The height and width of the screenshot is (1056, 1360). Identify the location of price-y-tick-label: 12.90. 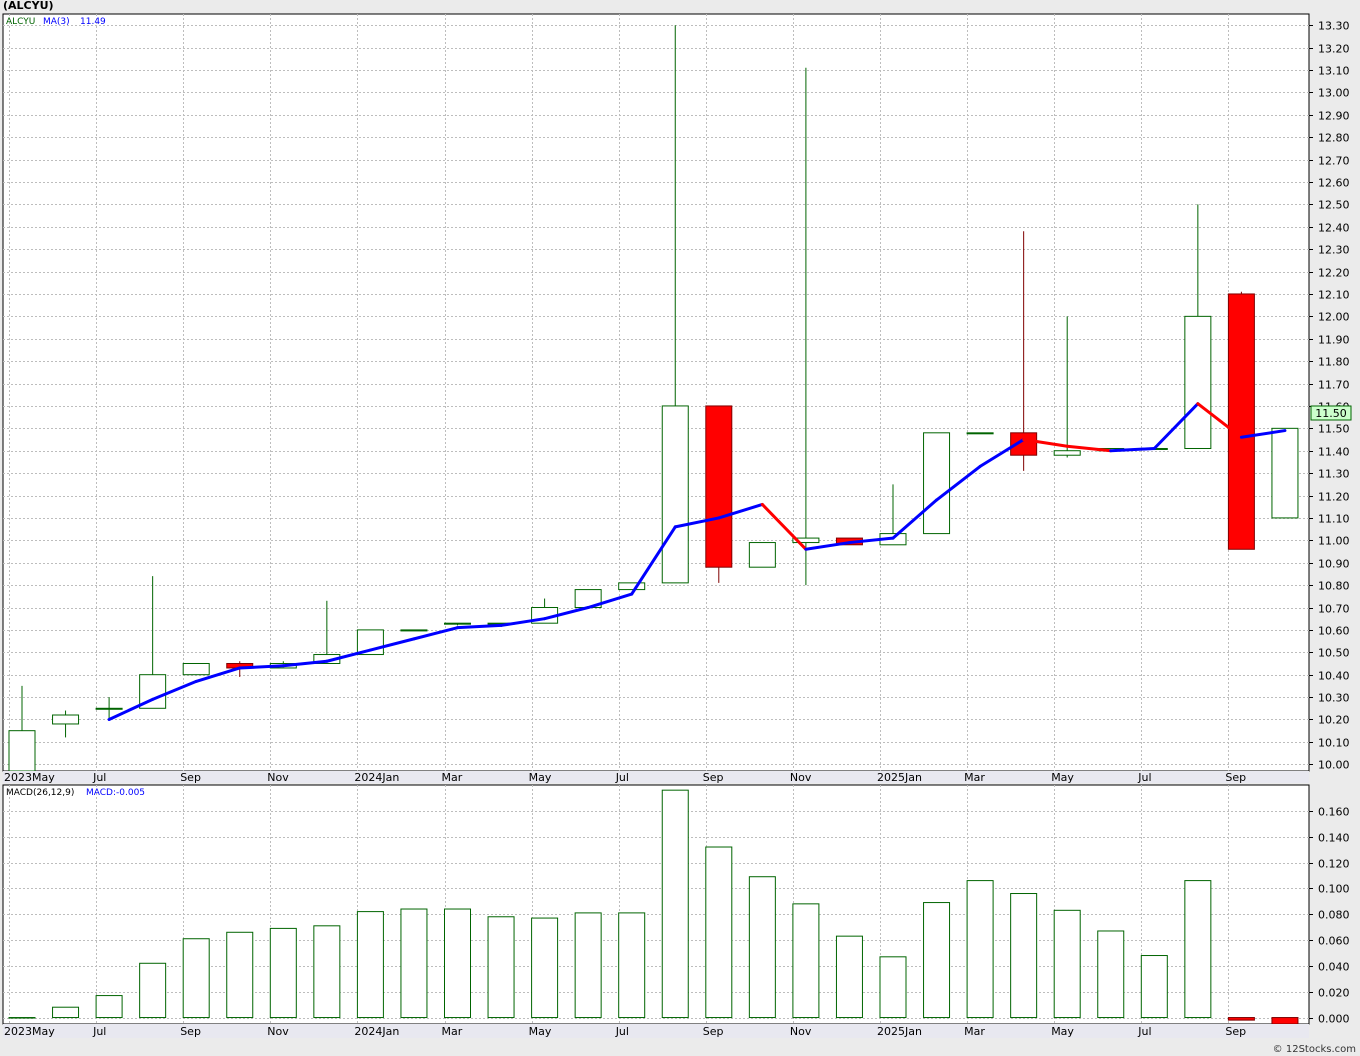
(1334, 116).